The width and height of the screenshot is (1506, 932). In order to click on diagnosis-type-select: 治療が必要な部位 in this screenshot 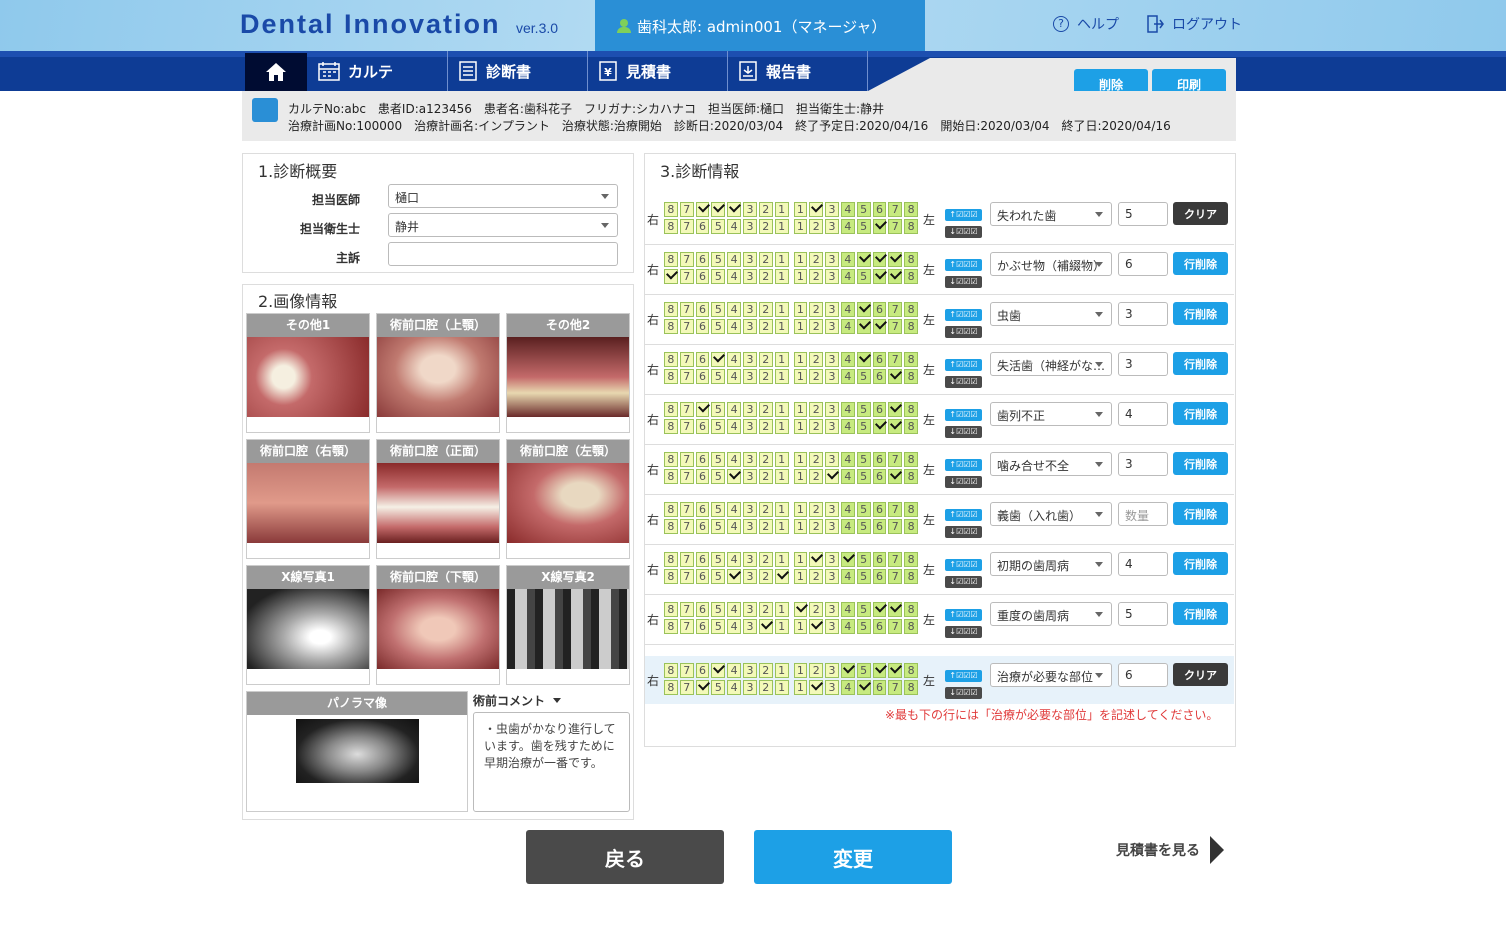, I will do `click(1051, 675)`.